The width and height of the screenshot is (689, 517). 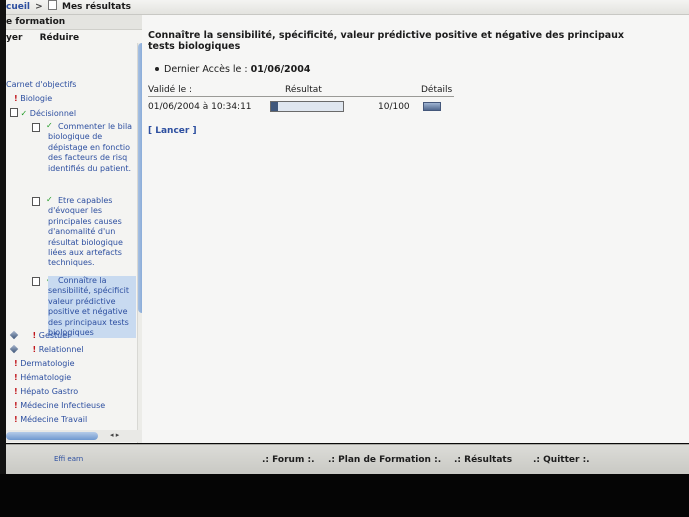 I want to click on launch-link: [ Lancer ], so click(x=172, y=131).